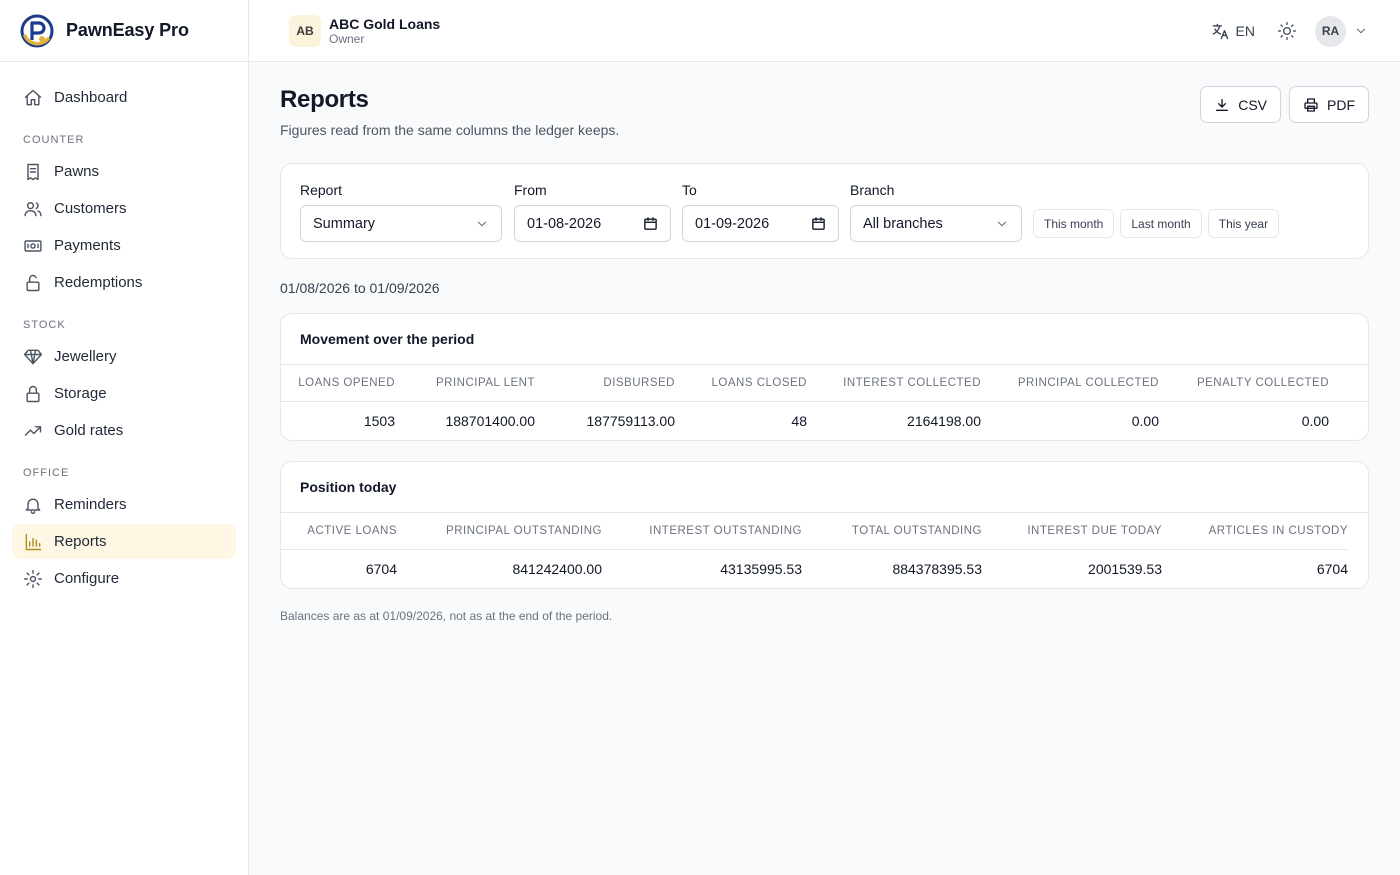 Image resolution: width=1400 pixels, height=875 pixels. I want to click on column-header: PRINCIPAL COLLECTED, so click(1070, 383).